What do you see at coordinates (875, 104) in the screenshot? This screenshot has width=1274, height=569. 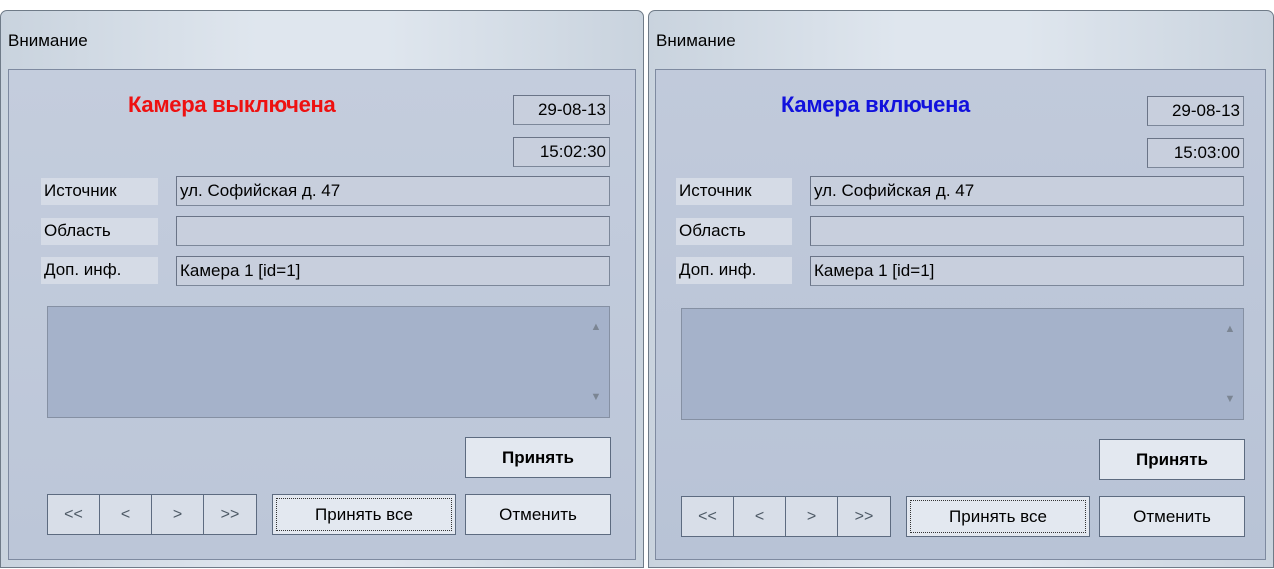 I see `event-heading: Камера включена` at bounding box center [875, 104].